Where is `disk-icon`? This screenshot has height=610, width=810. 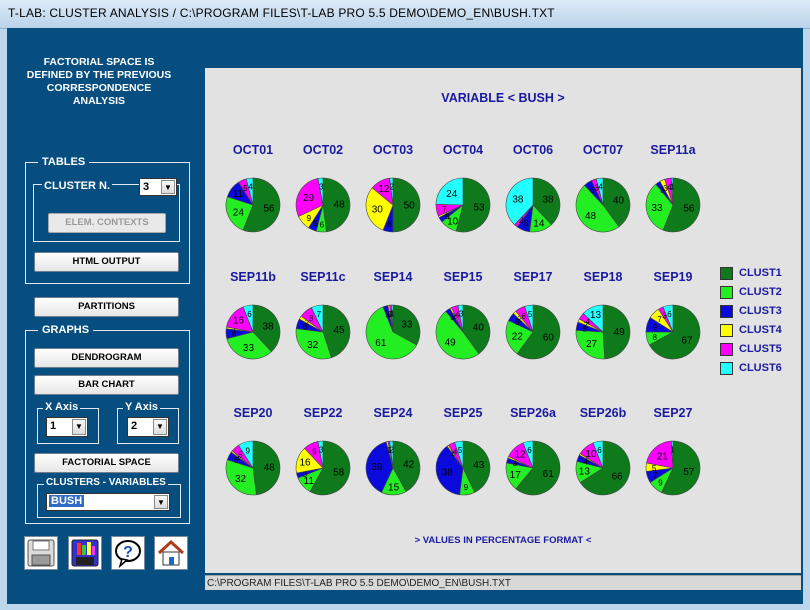 disk-icon is located at coordinates (41, 553).